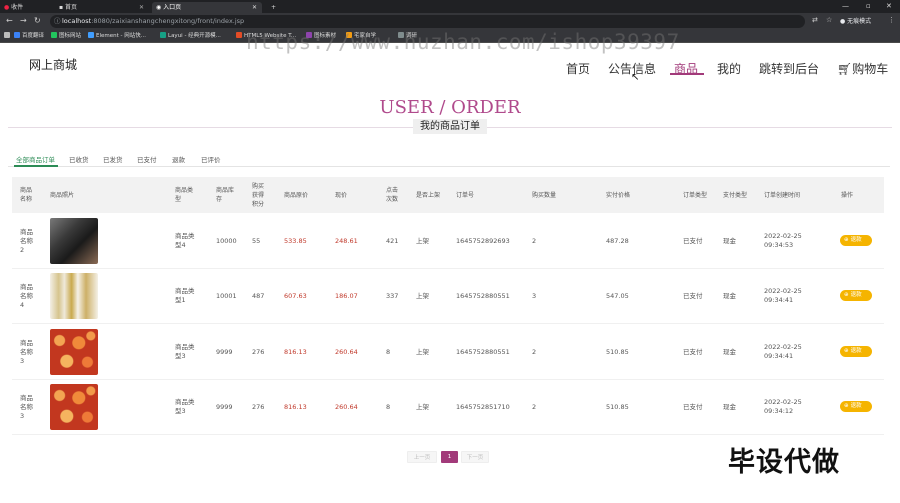  I want to click on nav-admin: 跳转到后台, so click(789, 68).